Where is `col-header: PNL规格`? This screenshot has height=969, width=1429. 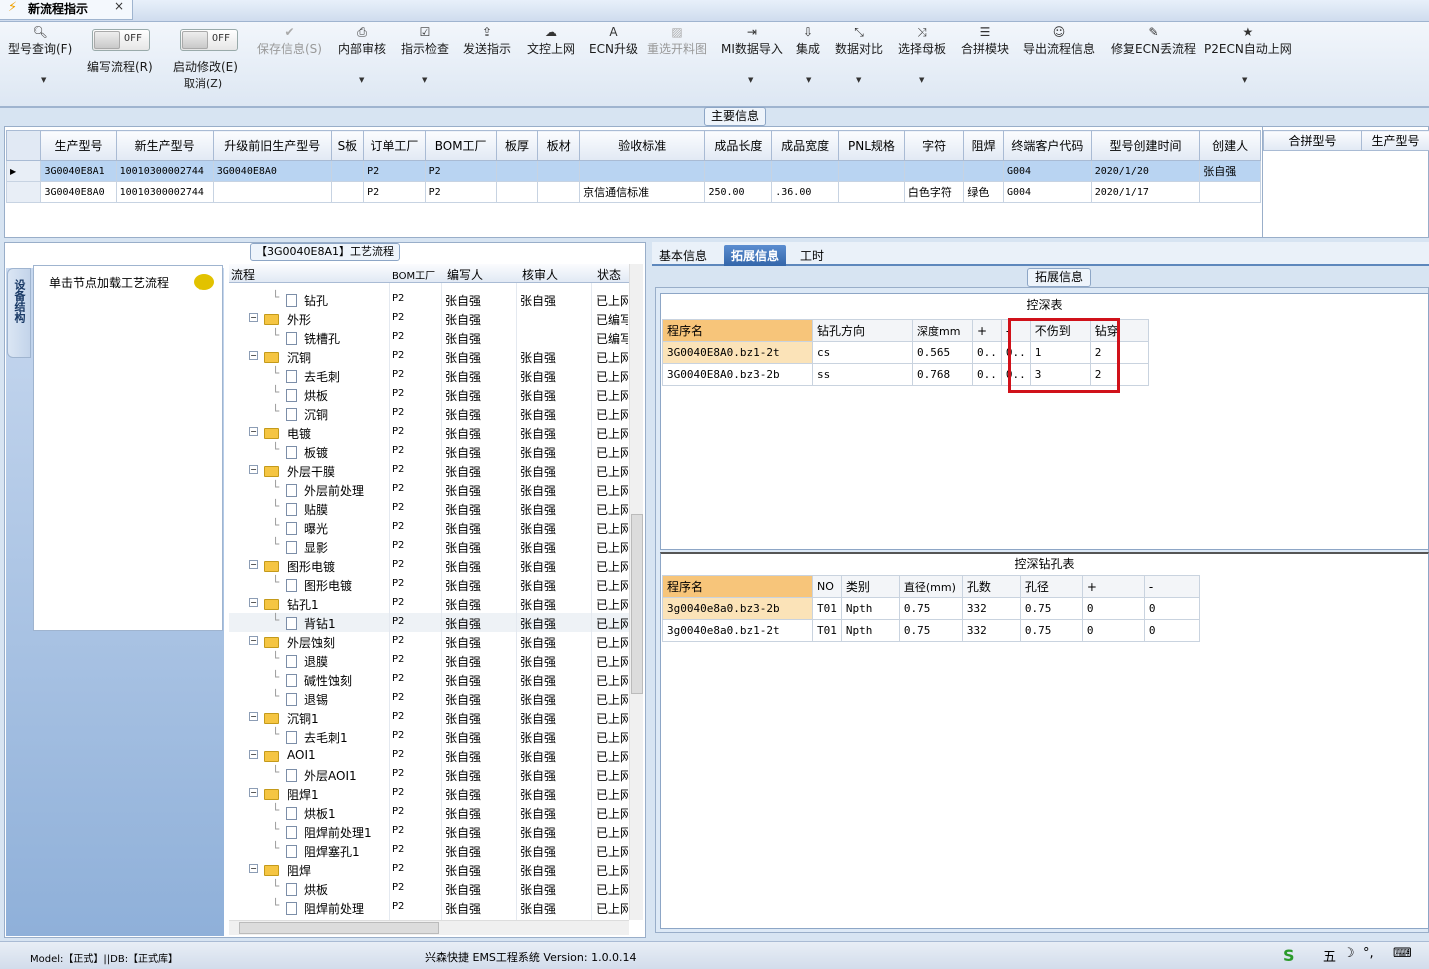
col-header: PNL规格 is located at coordinates (871, 145).